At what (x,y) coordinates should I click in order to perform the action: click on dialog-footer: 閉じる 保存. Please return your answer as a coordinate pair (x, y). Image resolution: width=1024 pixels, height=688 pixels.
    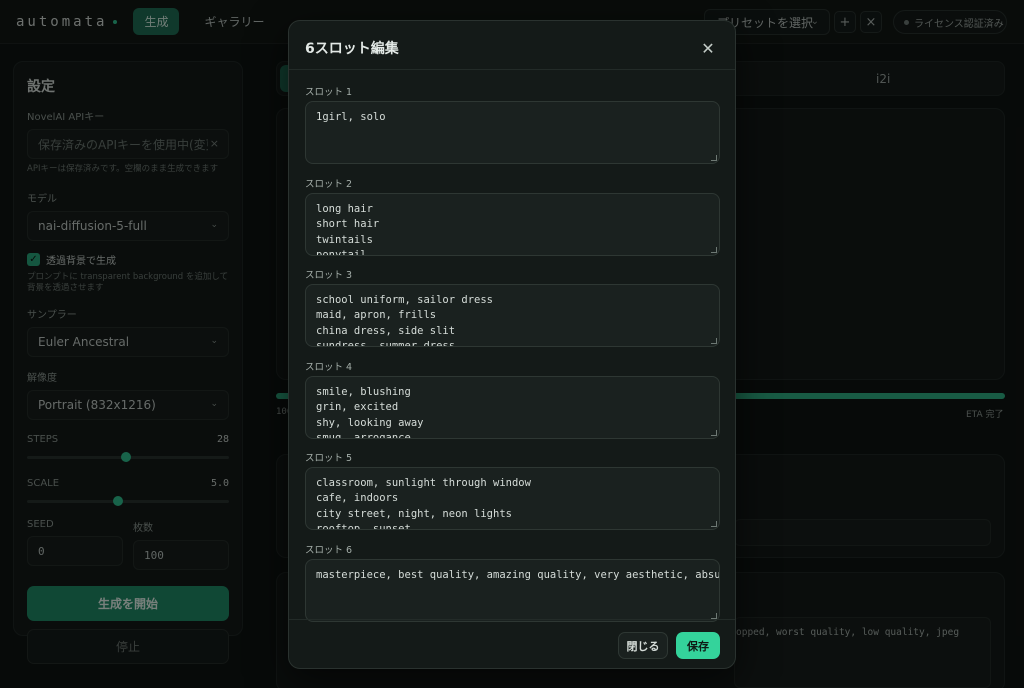
    Looking at the image, I should click on (512, 644).